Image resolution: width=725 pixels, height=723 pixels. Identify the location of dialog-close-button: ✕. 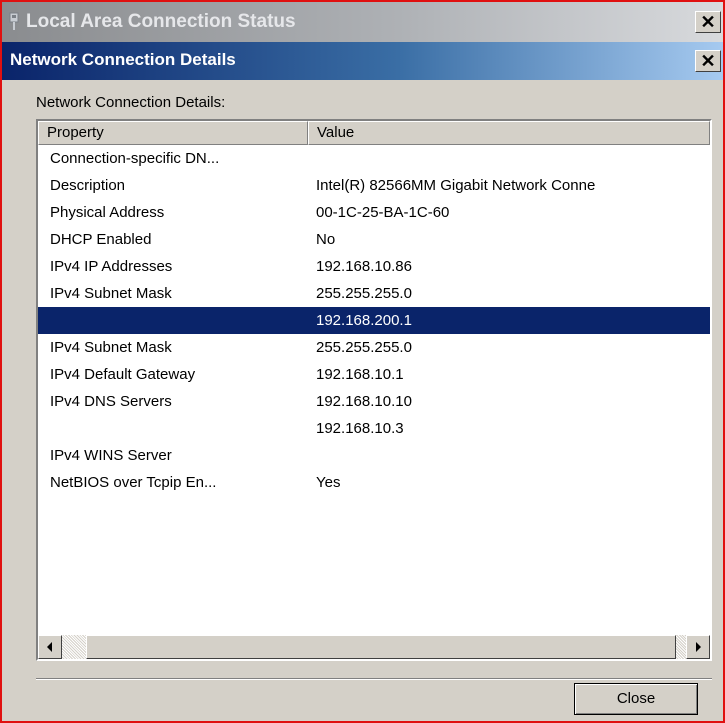
(708, 61).